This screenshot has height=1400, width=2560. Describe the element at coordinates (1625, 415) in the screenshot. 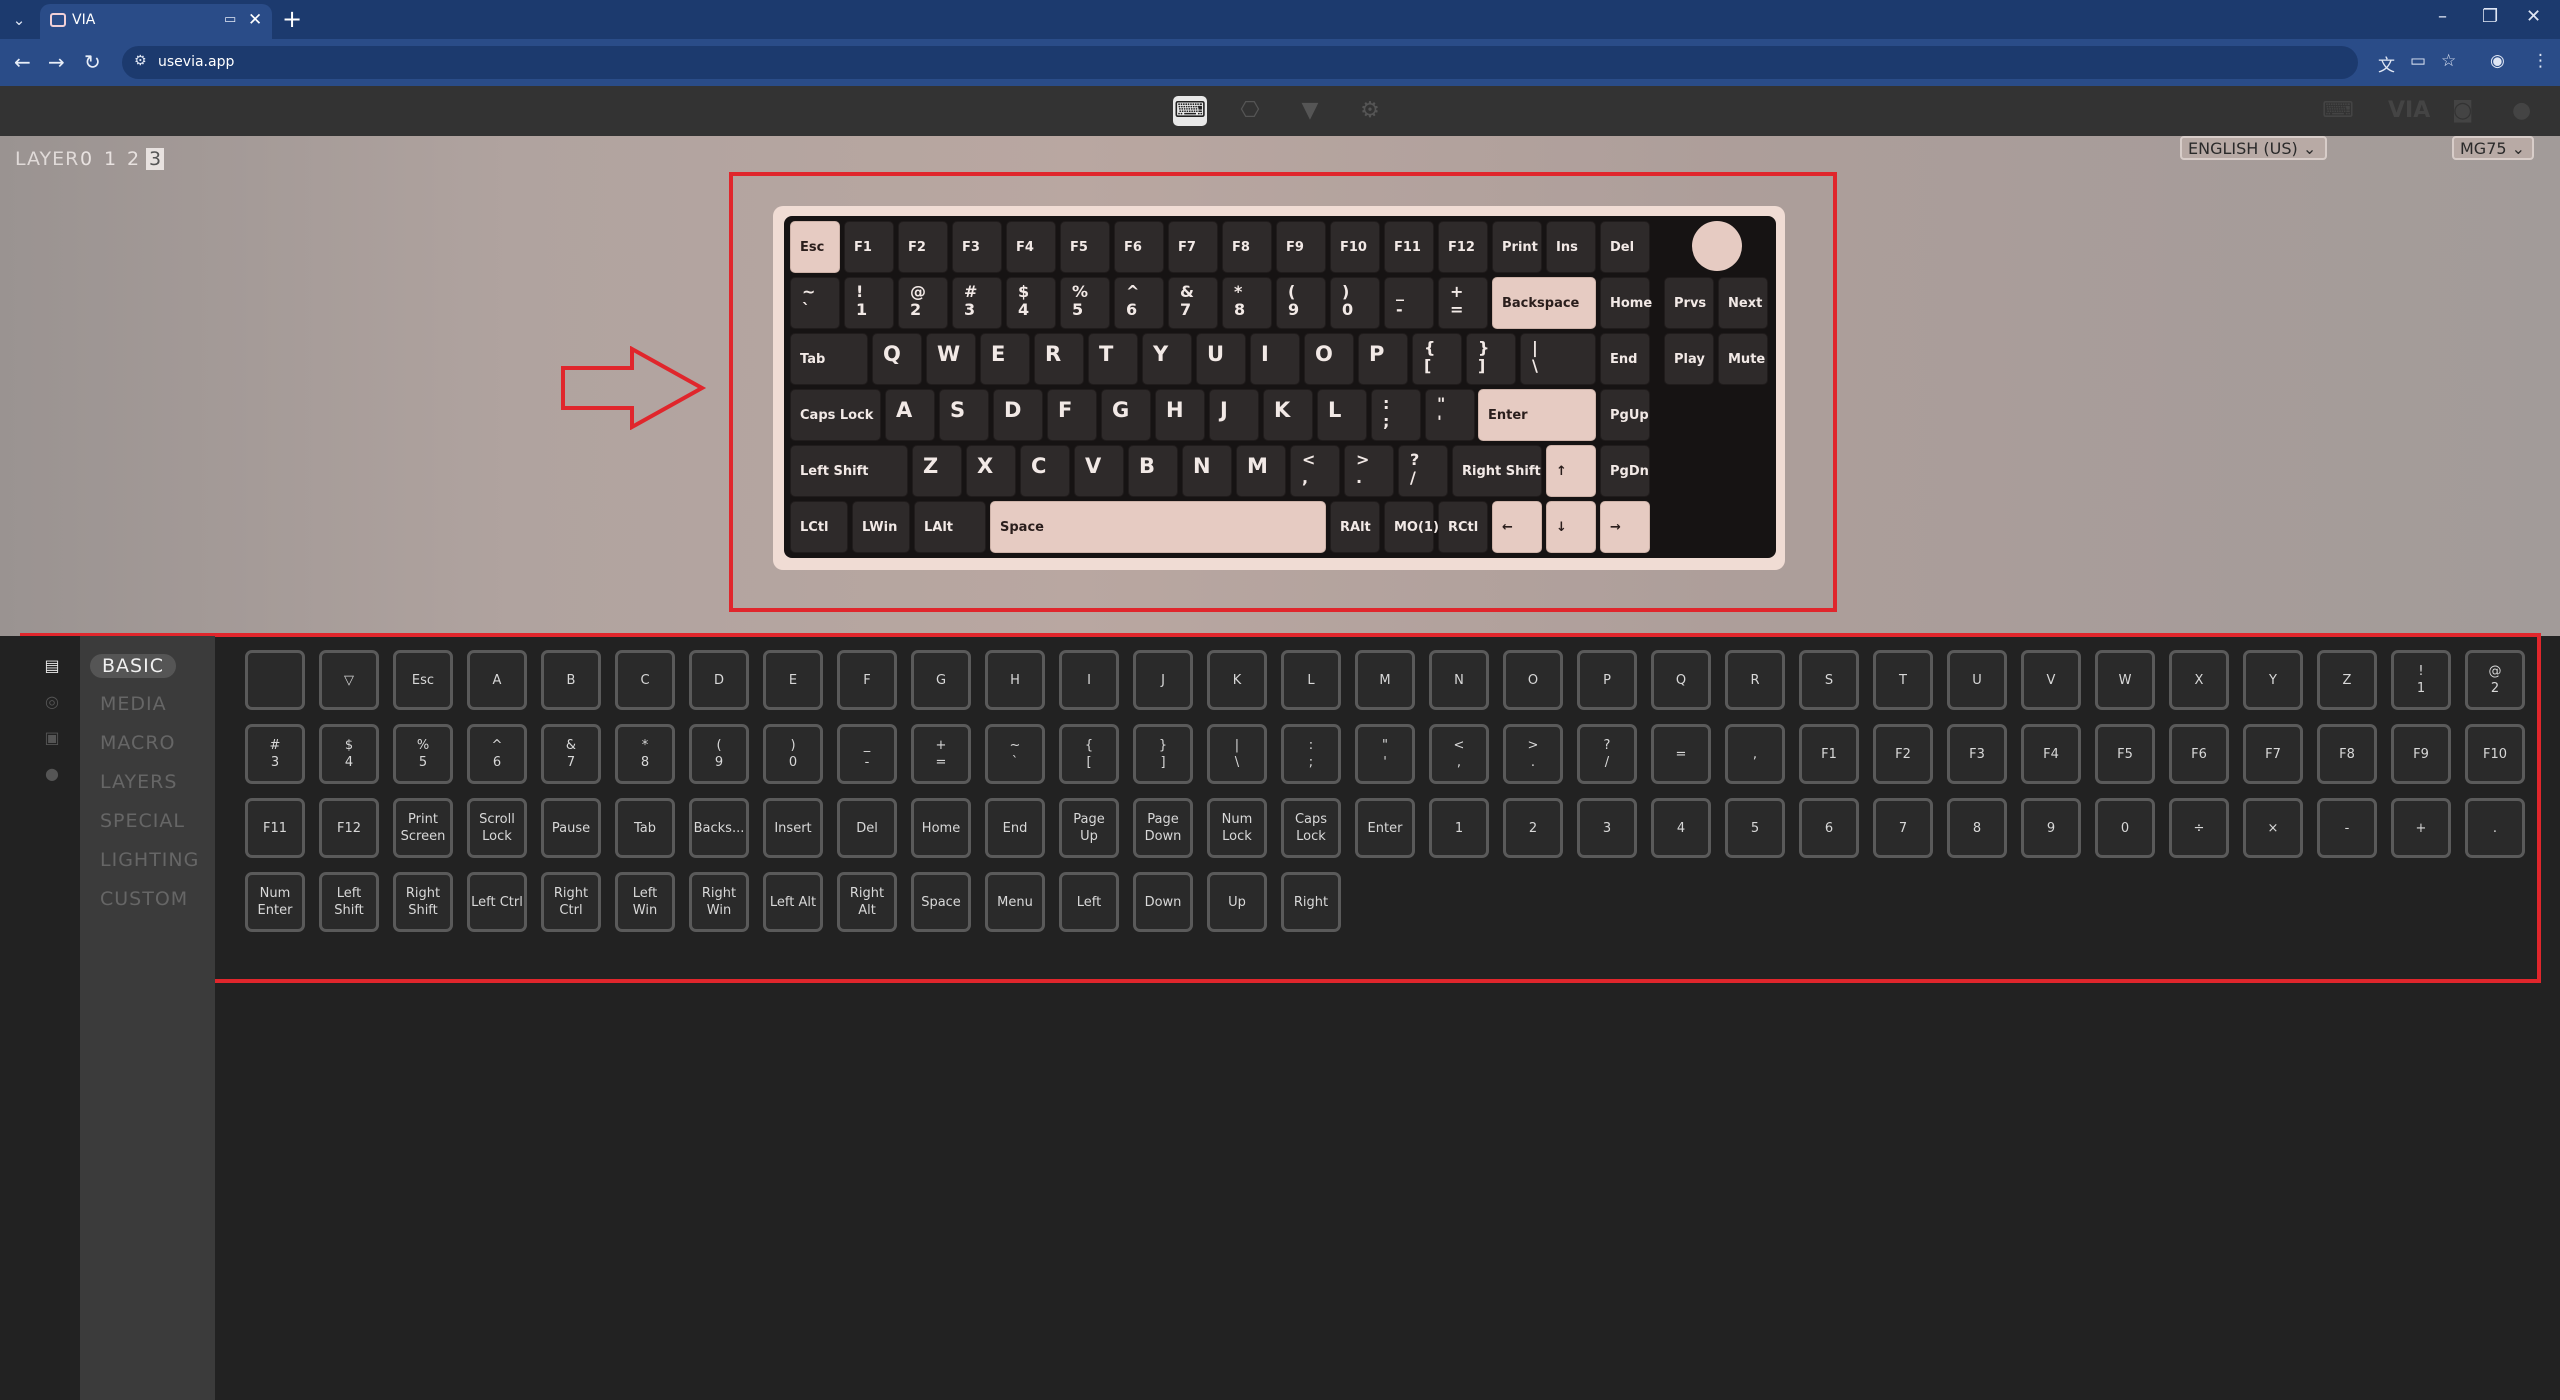

I see `key-pgup: PgUp` at that location.